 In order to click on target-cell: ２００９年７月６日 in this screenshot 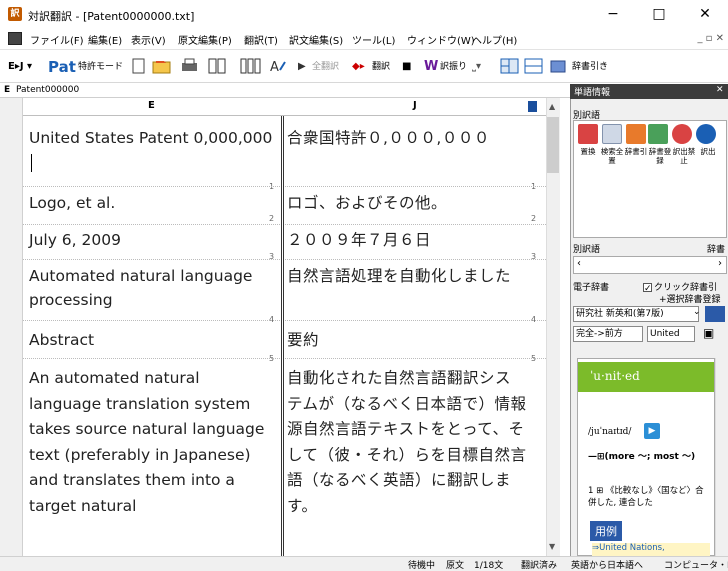, I will do `click(409, 240)`.